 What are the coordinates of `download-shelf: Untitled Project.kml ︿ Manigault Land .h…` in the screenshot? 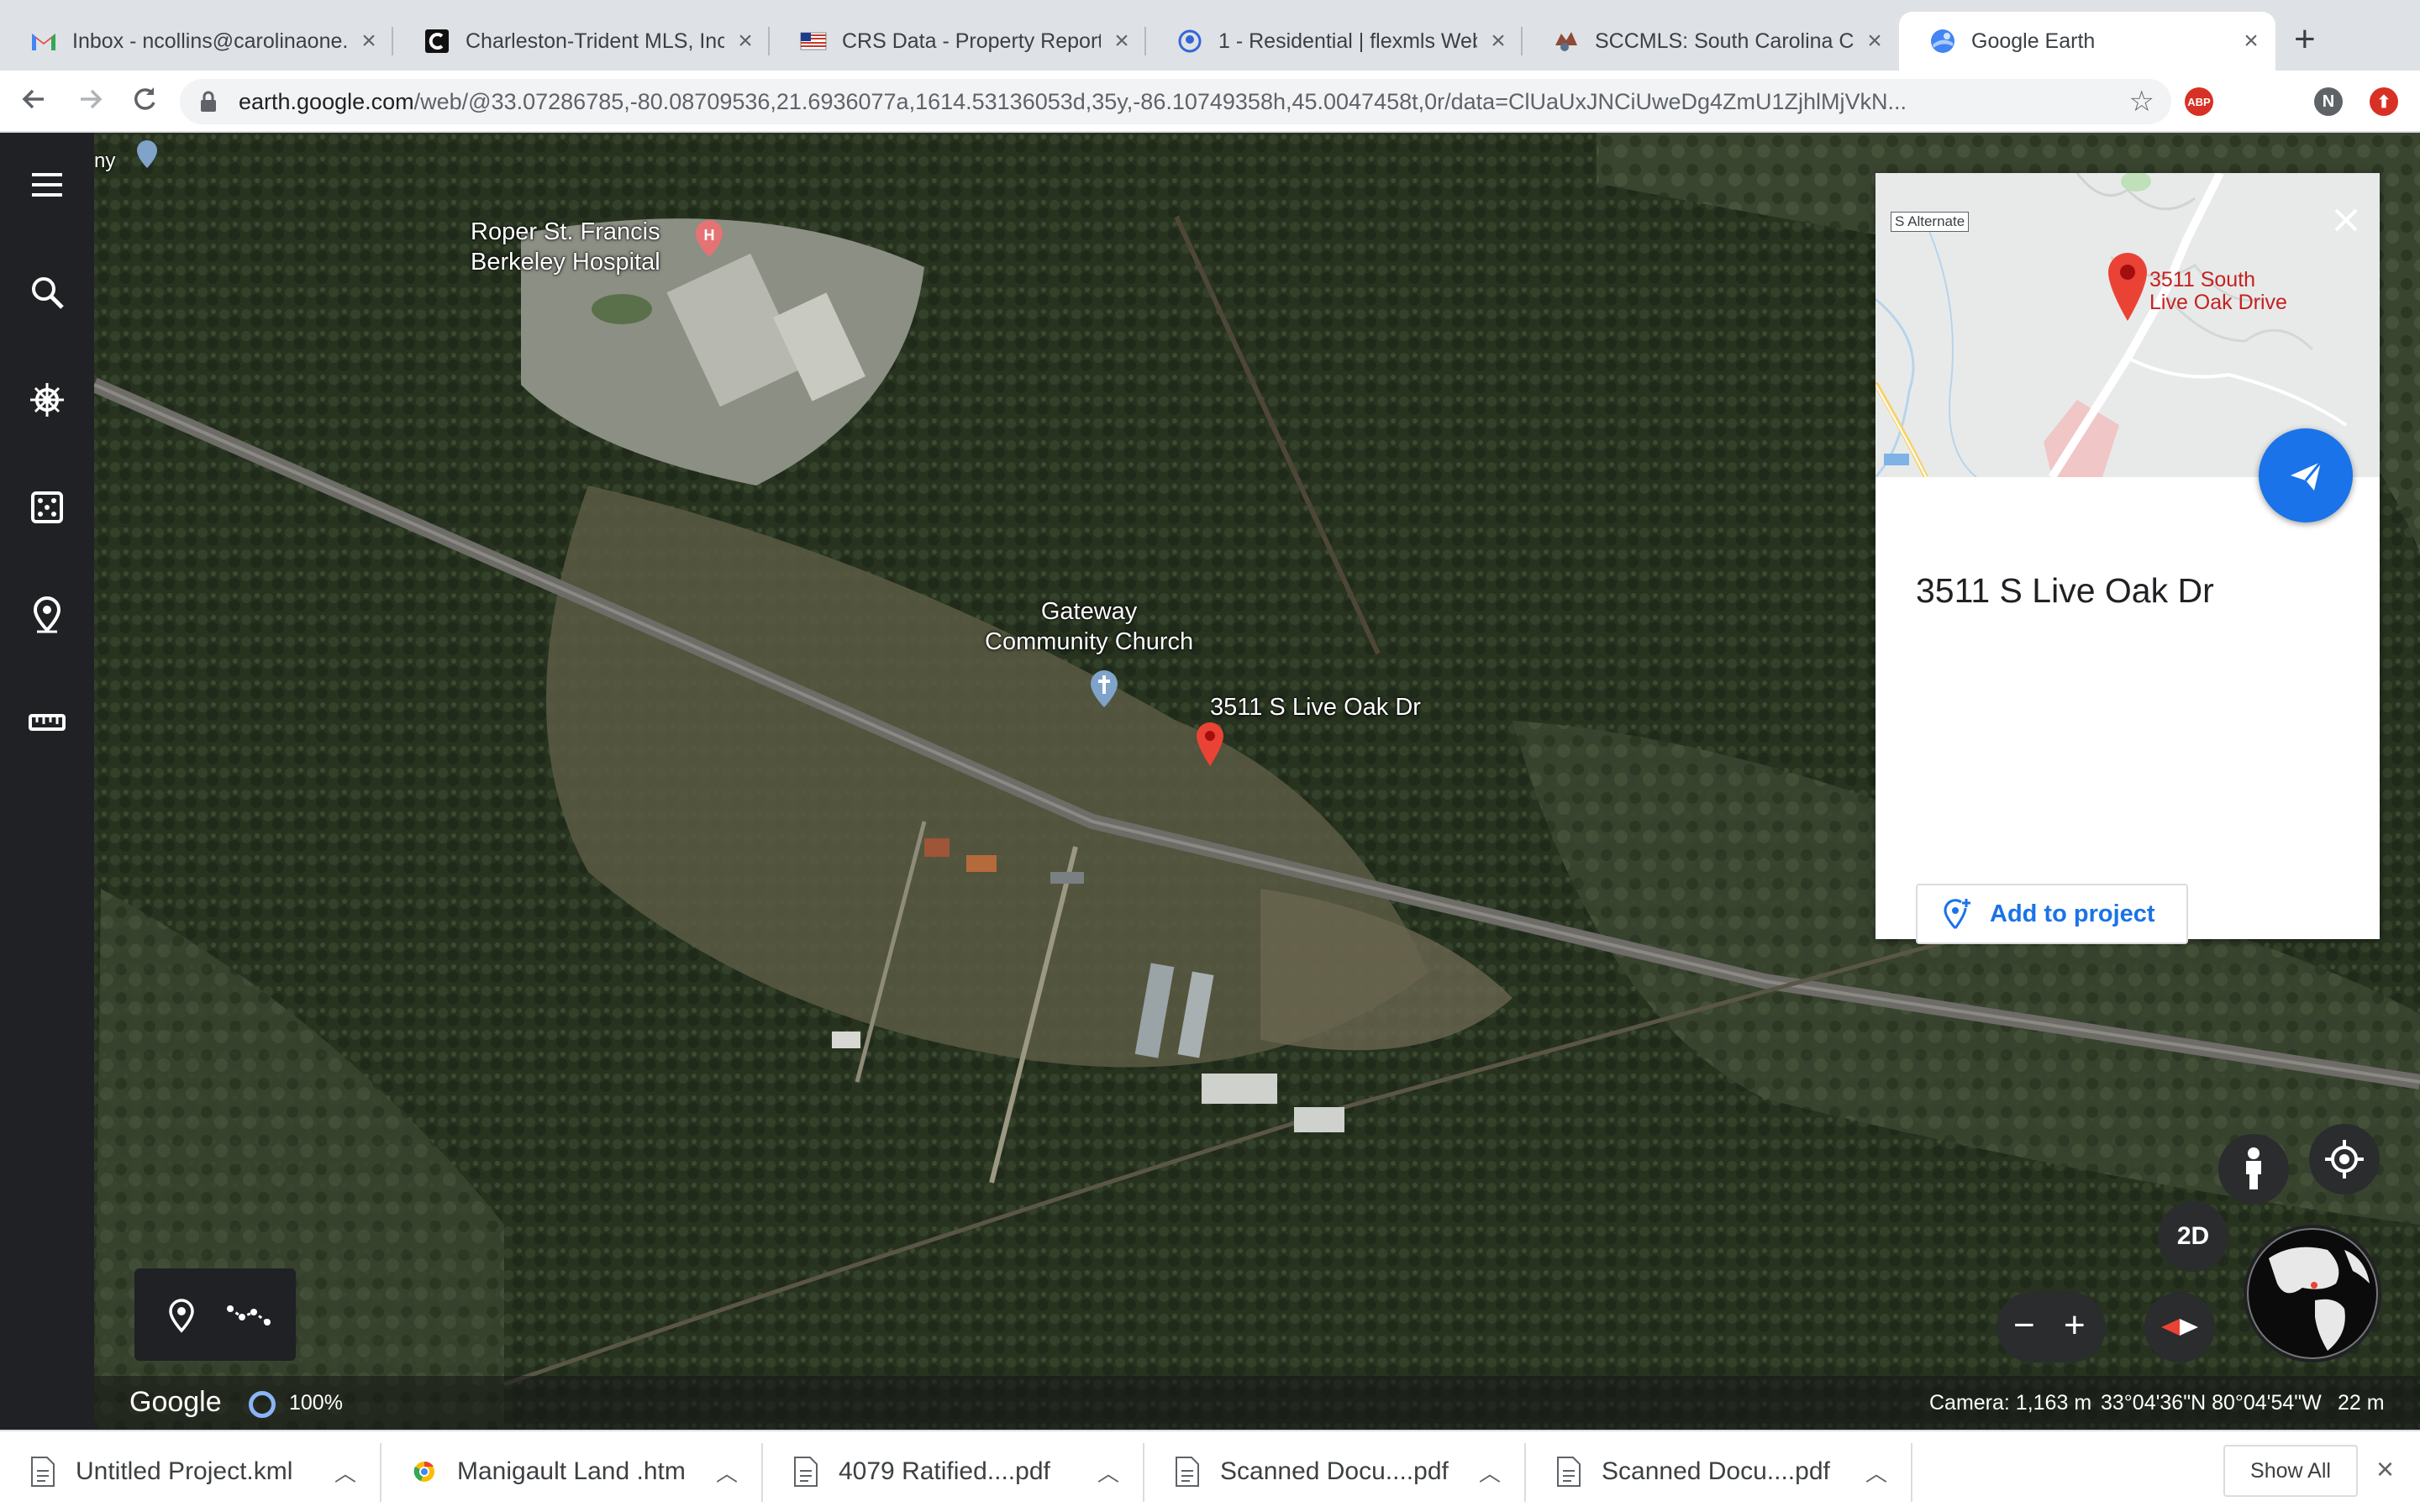 It's located at (1210, 1471).